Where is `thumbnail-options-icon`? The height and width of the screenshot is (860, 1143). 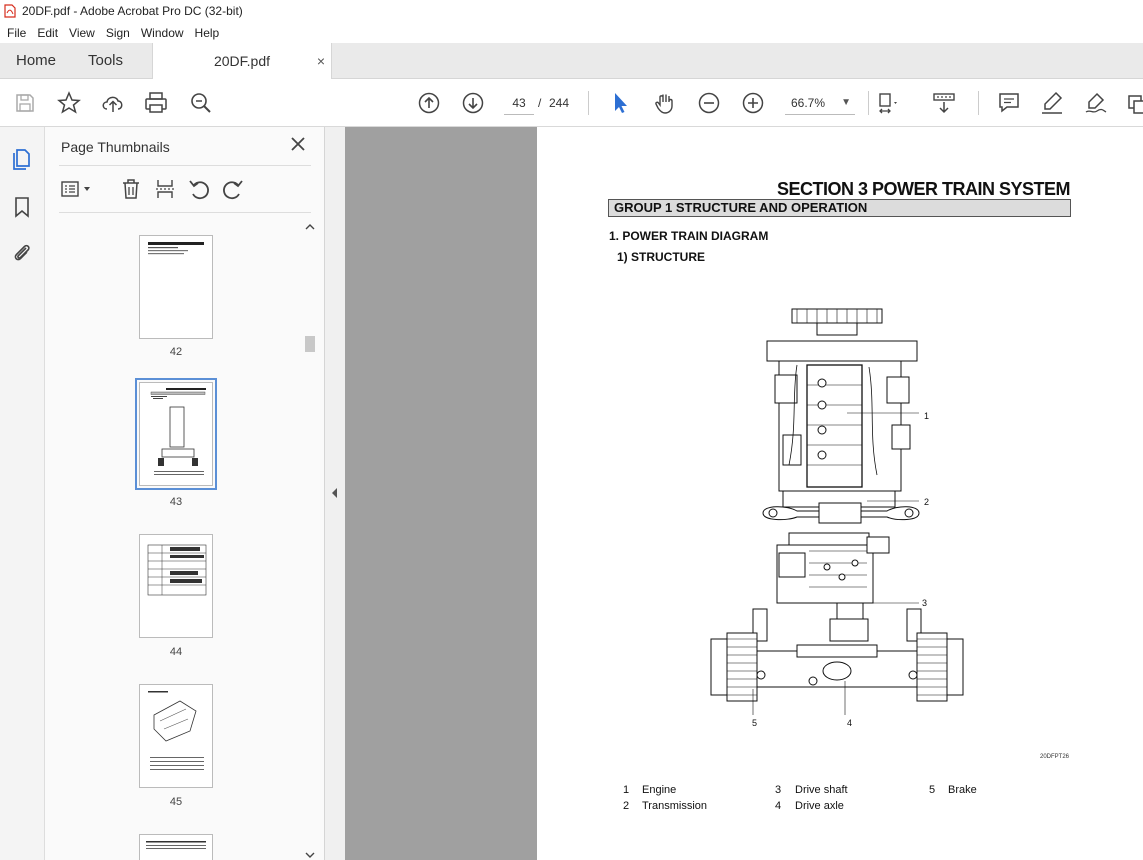 thumbnail-options-icon is located at coordinates (78, 189).